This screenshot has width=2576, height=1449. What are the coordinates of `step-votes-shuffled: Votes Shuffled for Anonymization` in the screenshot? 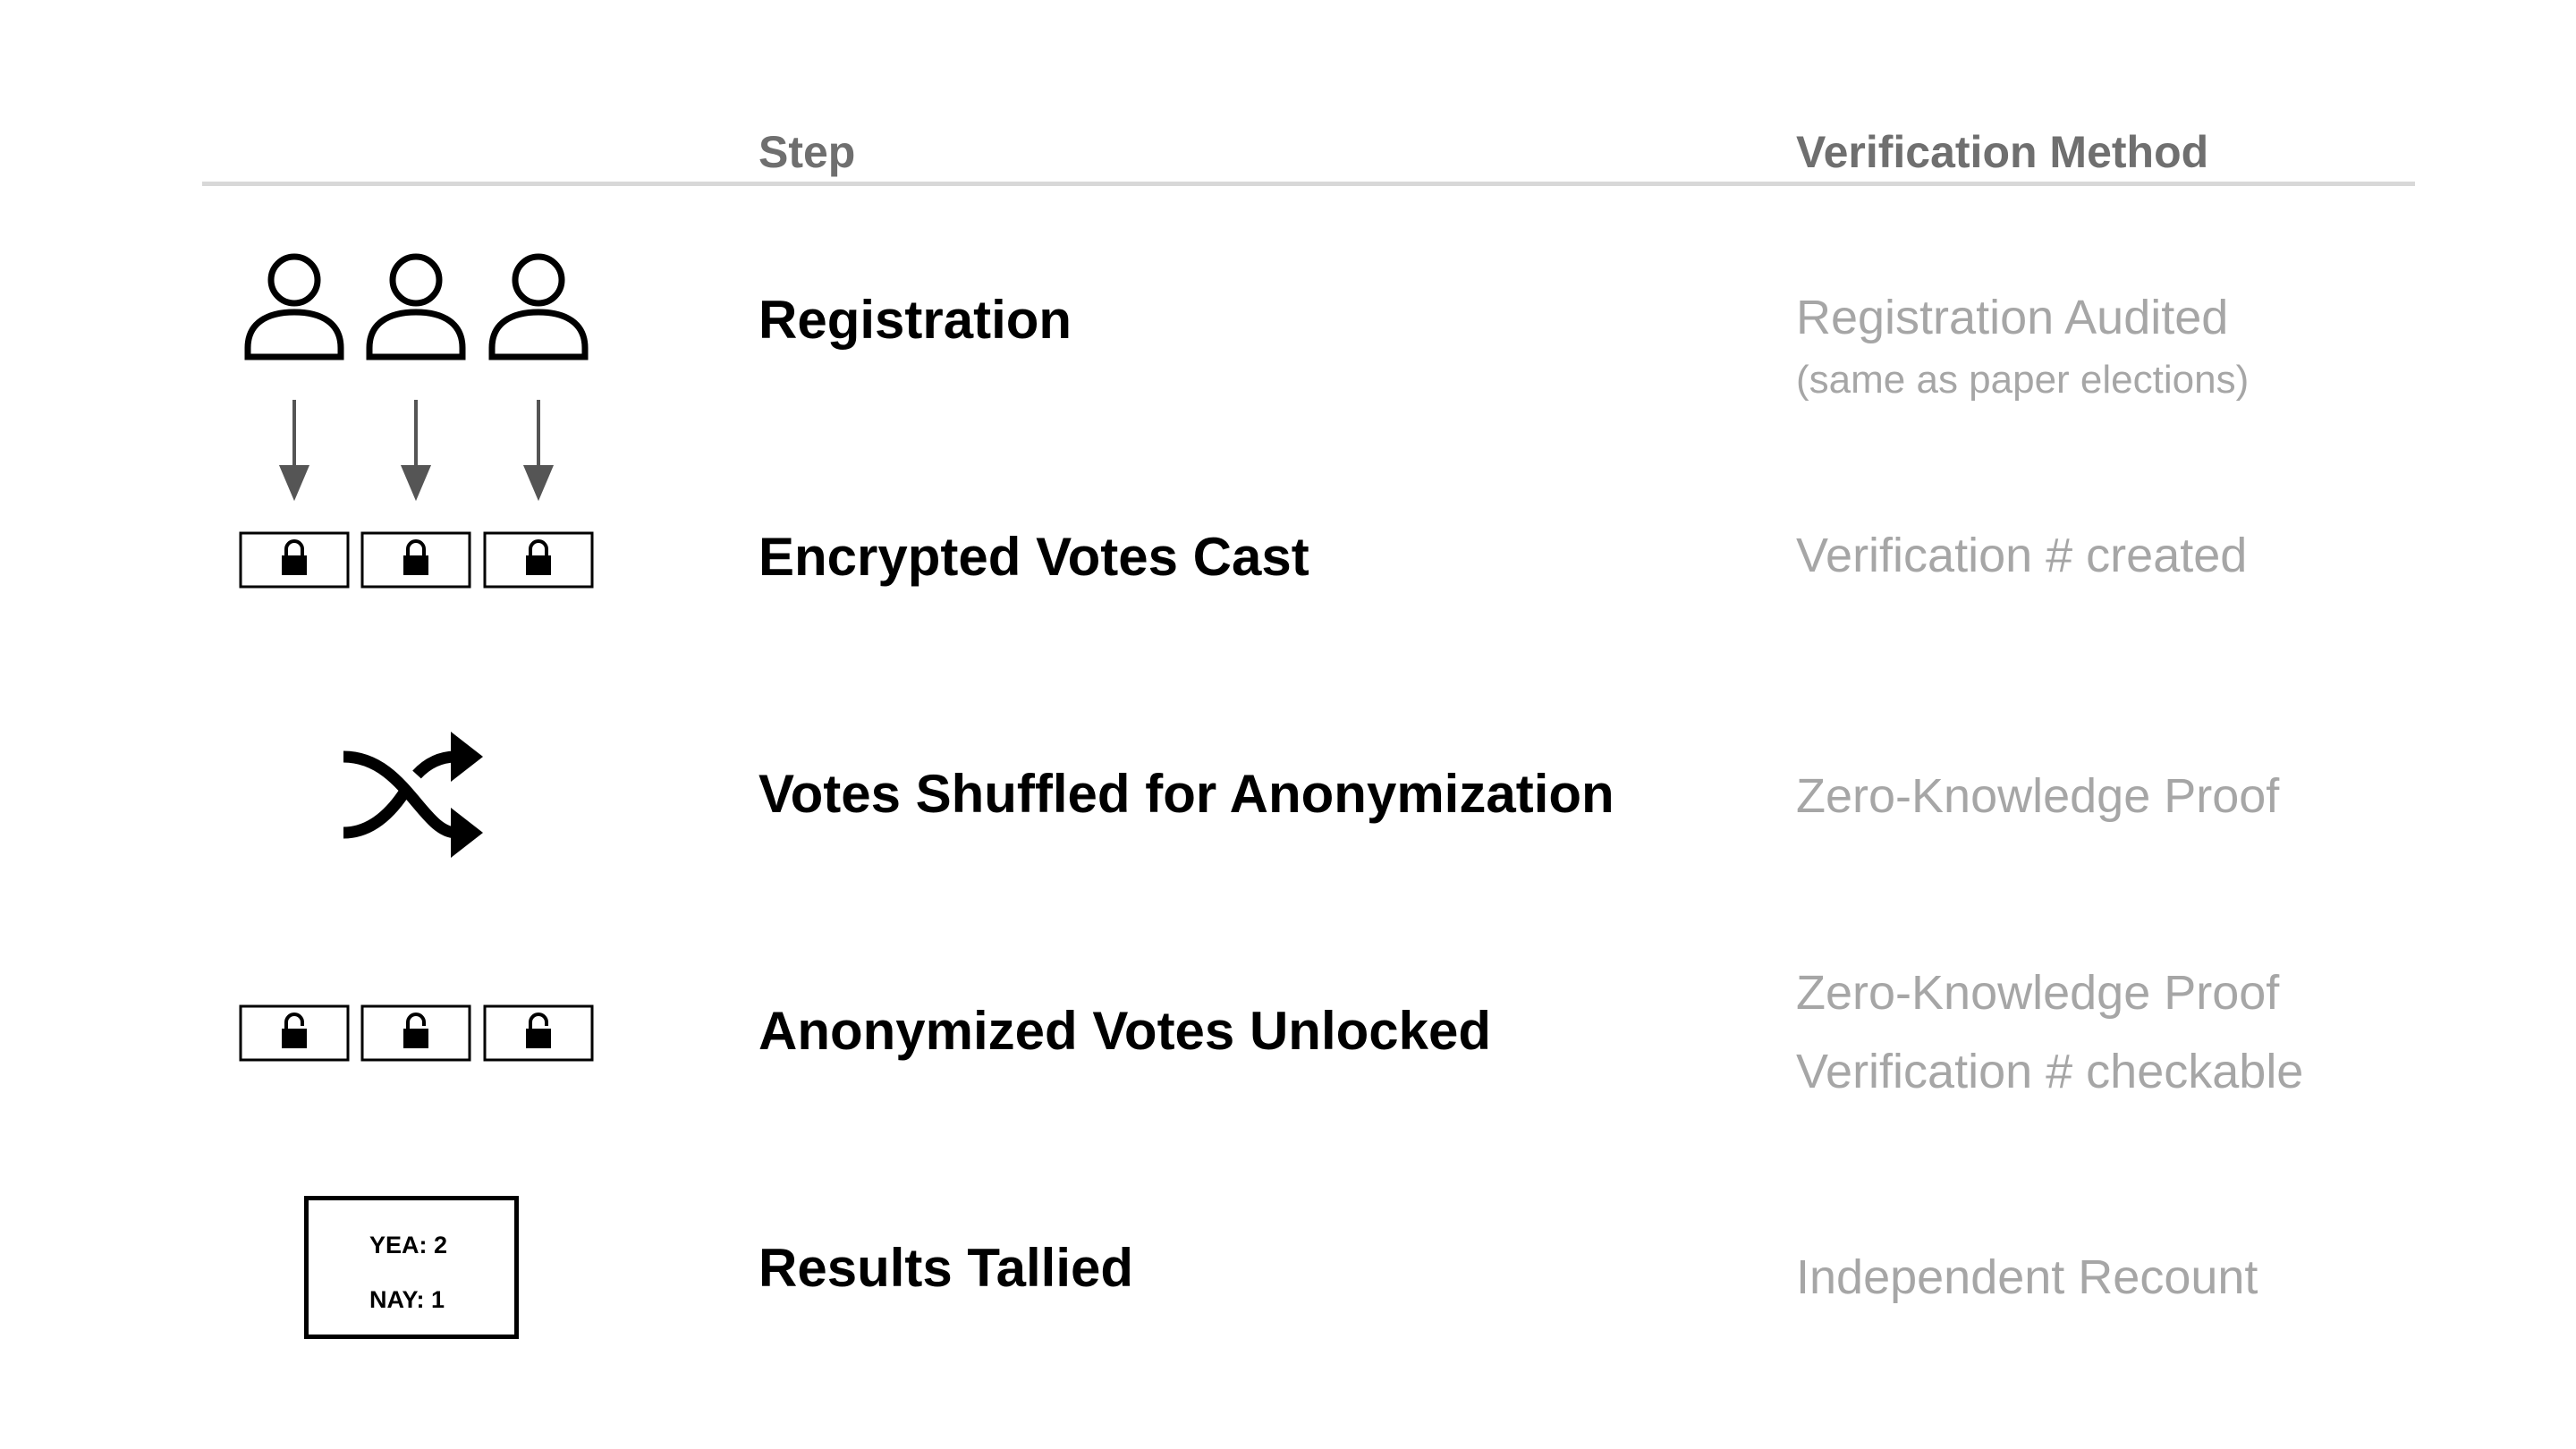 It's located at (1186, 794).